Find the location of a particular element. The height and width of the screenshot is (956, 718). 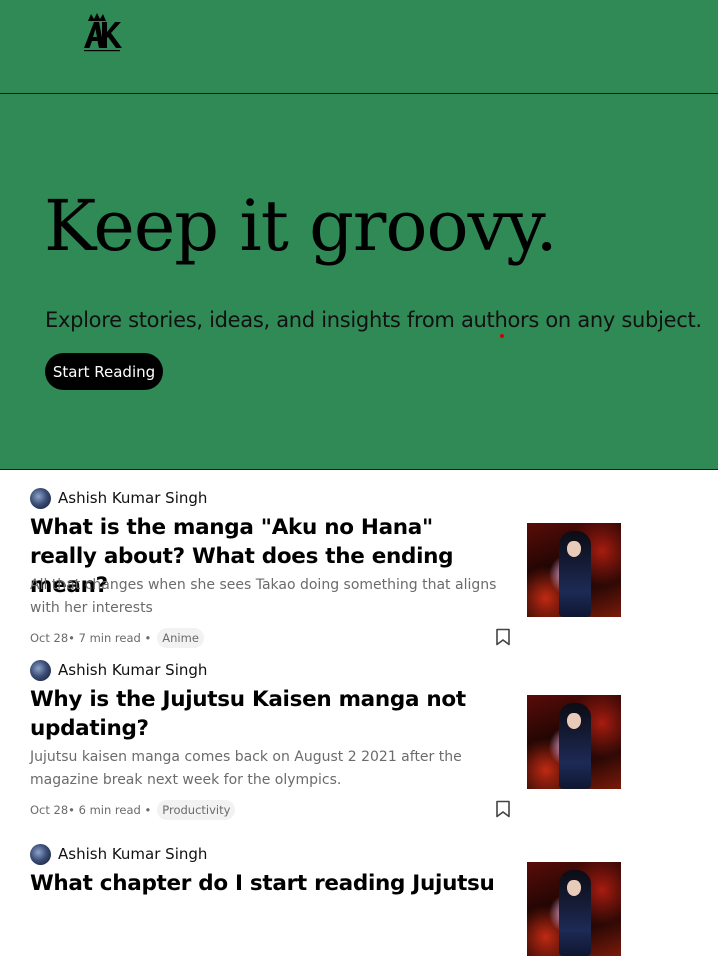

ak-crown-logo is located at coordinates (102, 33).